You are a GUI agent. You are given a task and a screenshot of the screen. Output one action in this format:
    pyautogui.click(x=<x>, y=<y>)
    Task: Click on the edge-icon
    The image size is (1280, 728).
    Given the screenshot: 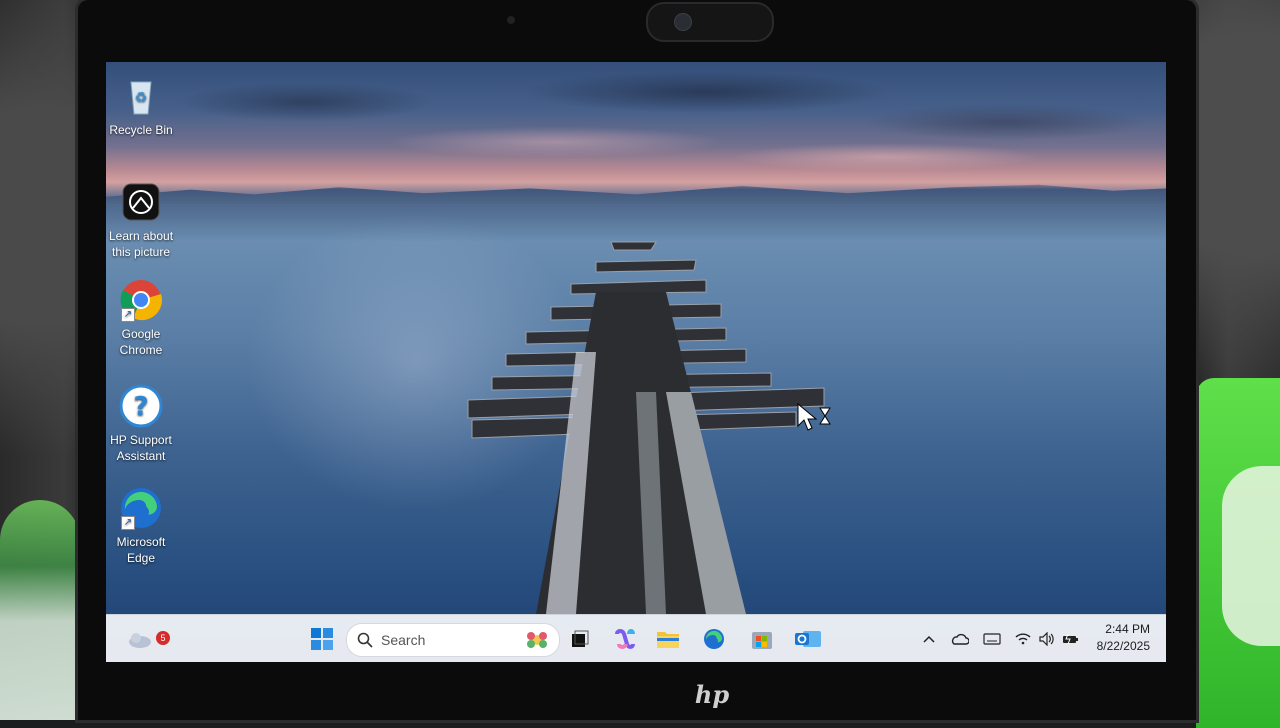 What is the action you would take?
    pyautogui.click(x=714, y=639)
    